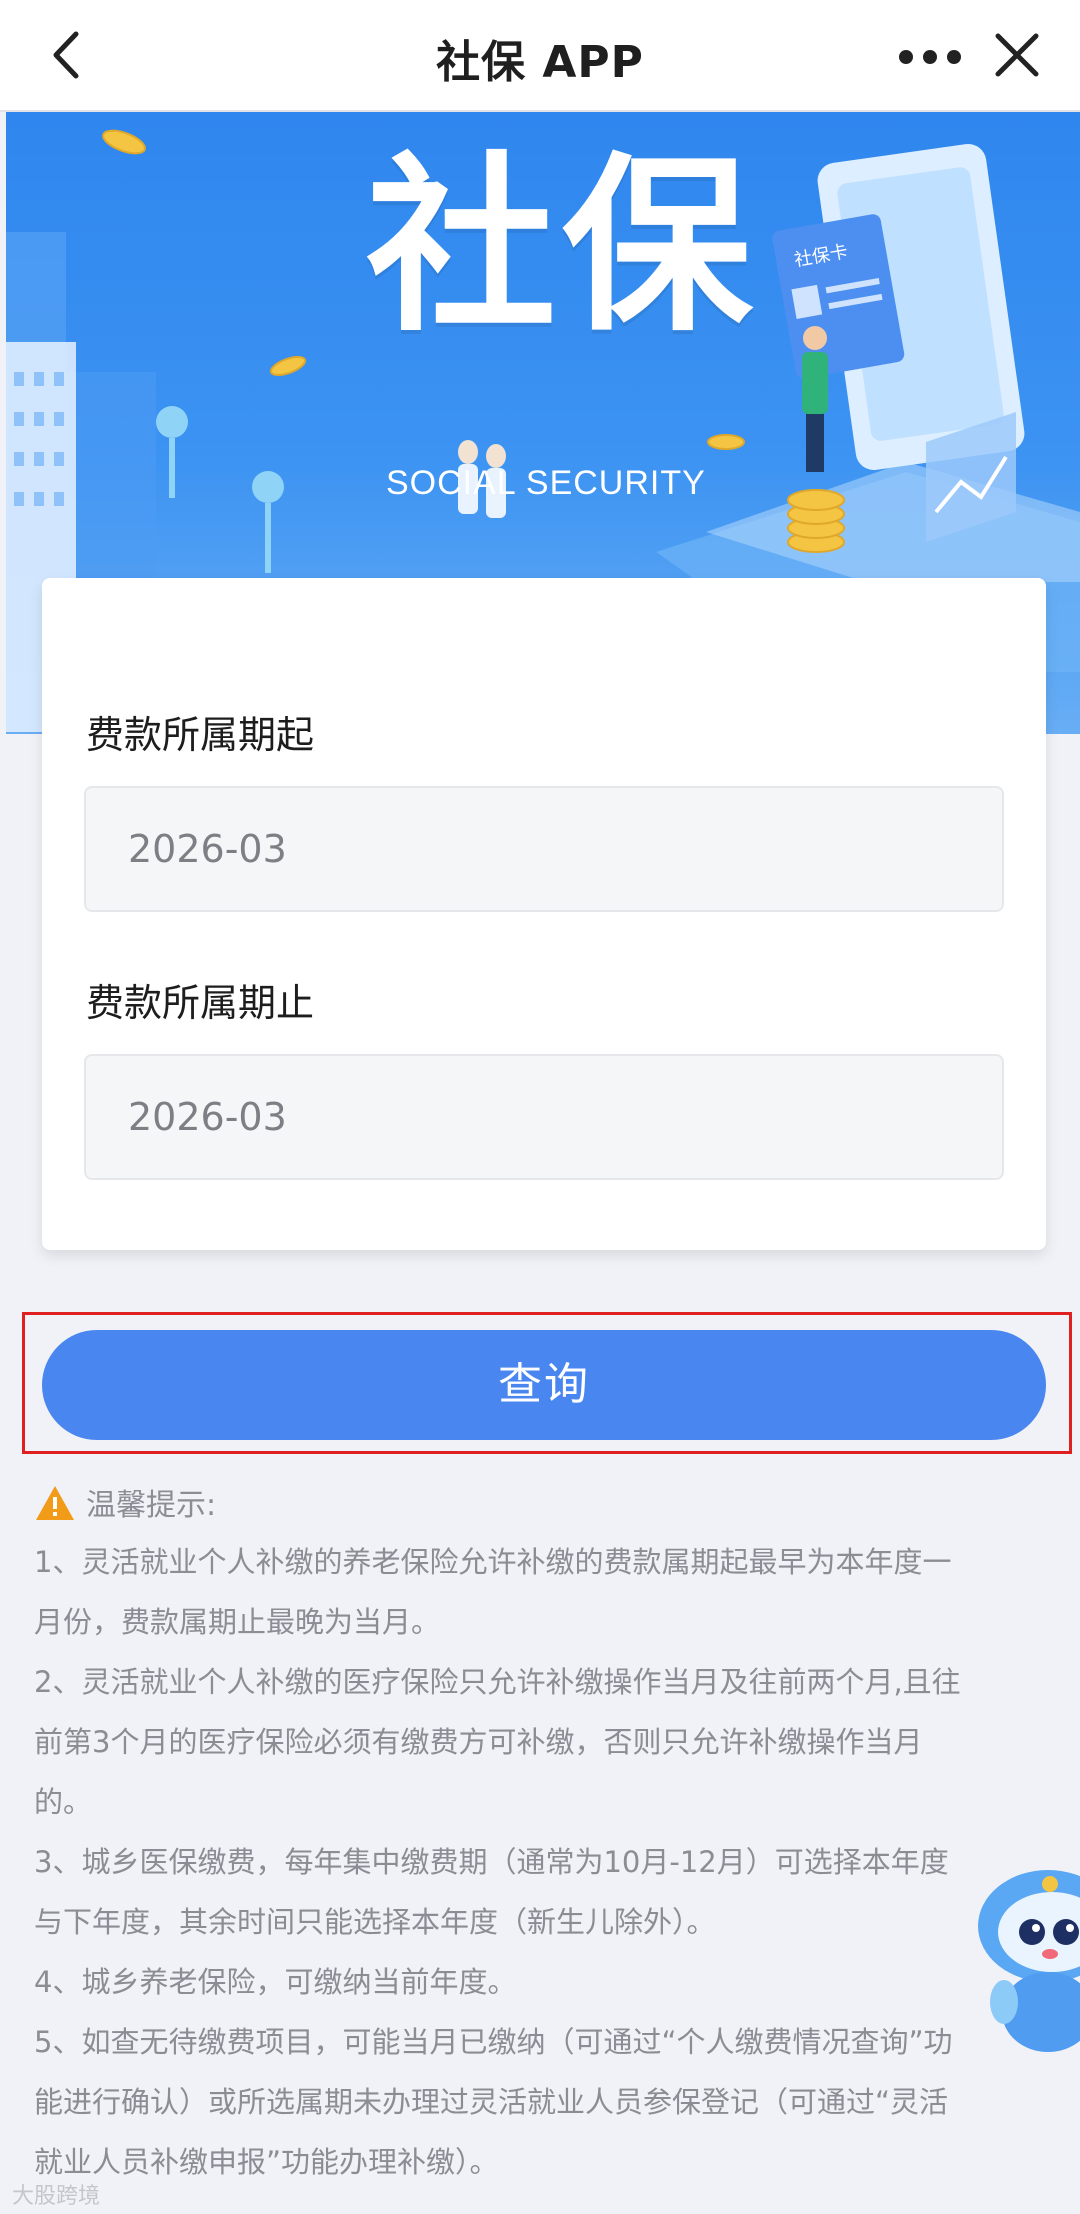 The width and height of the screenshot is (1080, 2214). What do you see at coordinates (493, 1562) in the screenshot?
I see `tip-line: 1、灵活就业个人补缴的养老保险允许补缴的费款属期起最早为本年度一` at bounding box center [493, 1562].